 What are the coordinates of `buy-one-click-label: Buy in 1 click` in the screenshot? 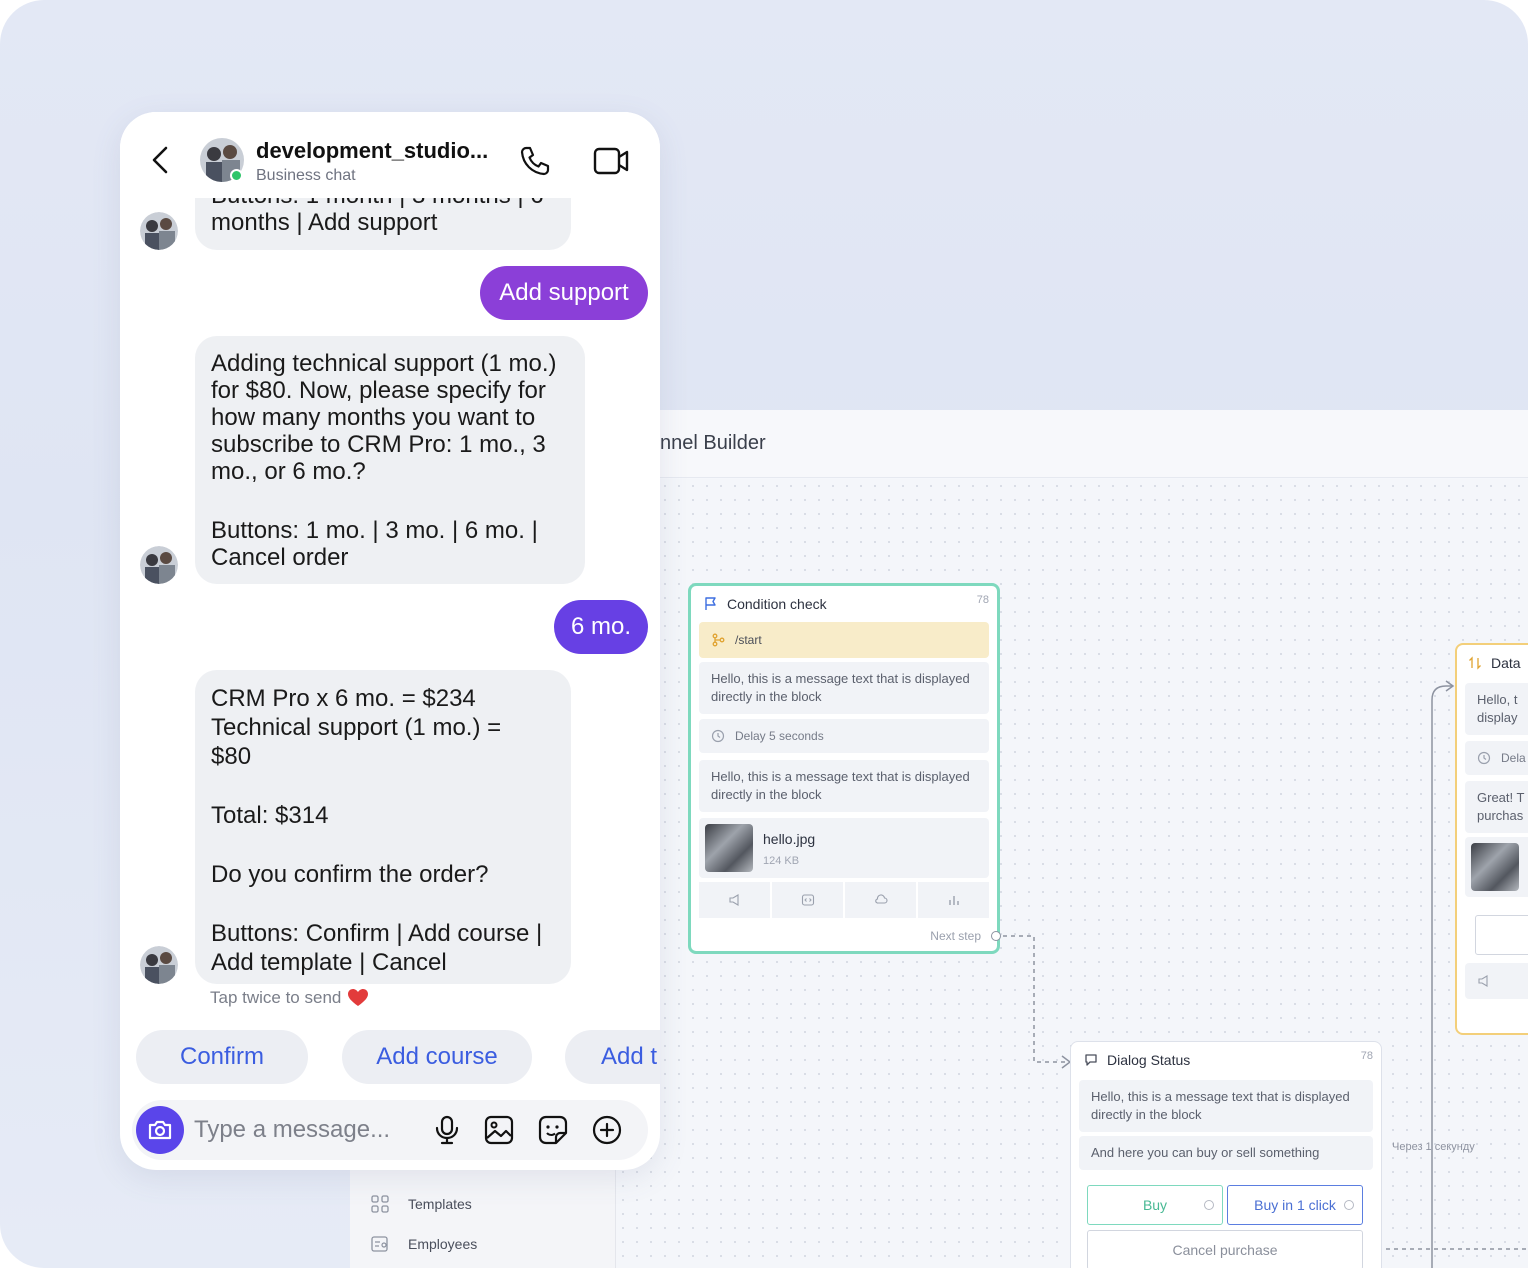 It's located at (1295, 1205).